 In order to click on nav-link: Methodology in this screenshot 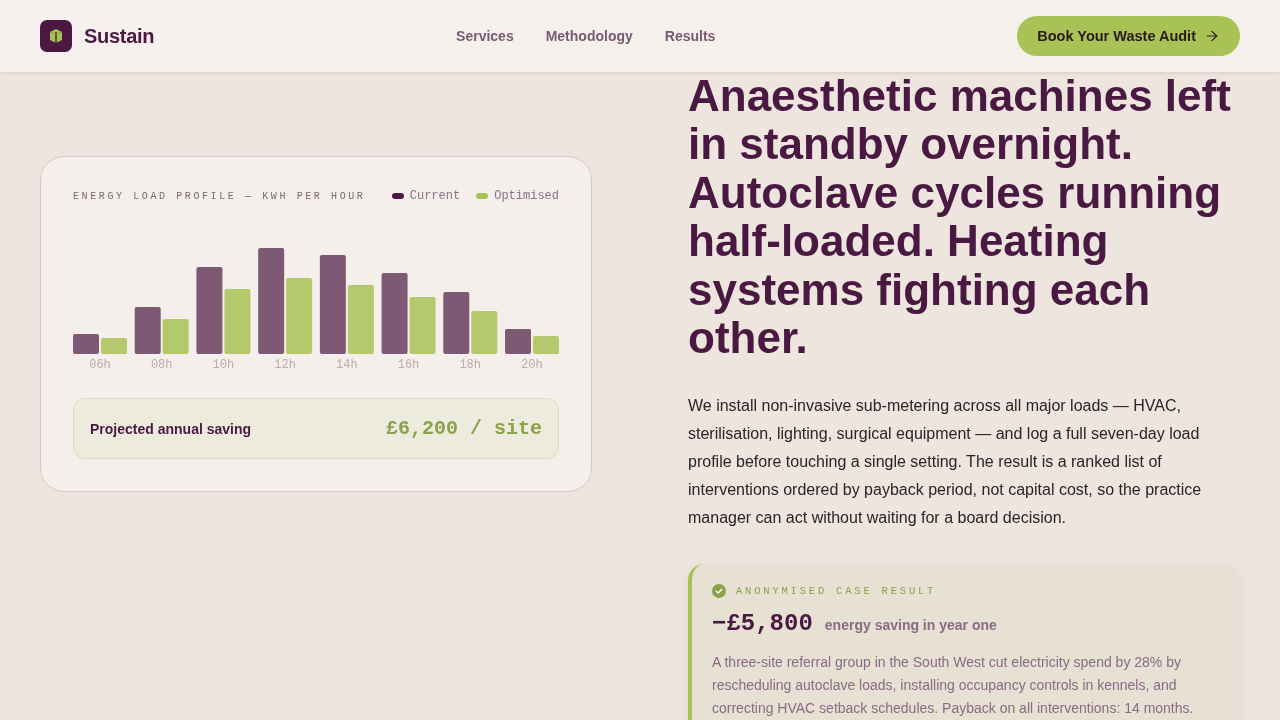, I will do `click(589, 36)`.